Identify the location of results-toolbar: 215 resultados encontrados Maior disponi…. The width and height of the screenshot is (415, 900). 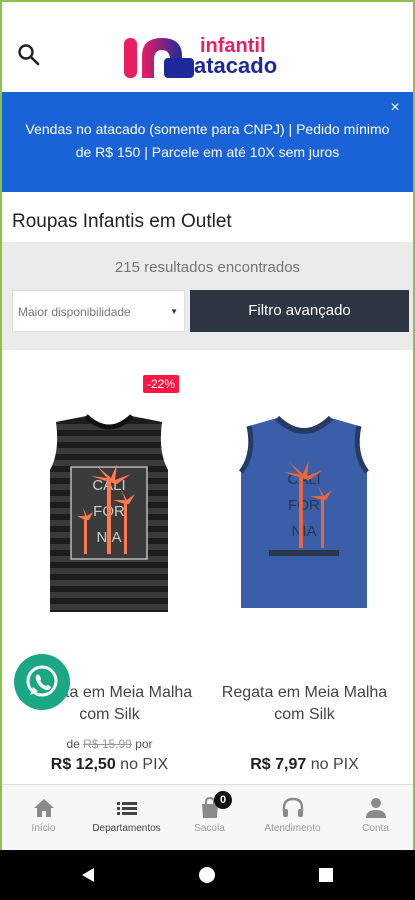
(207, 296).